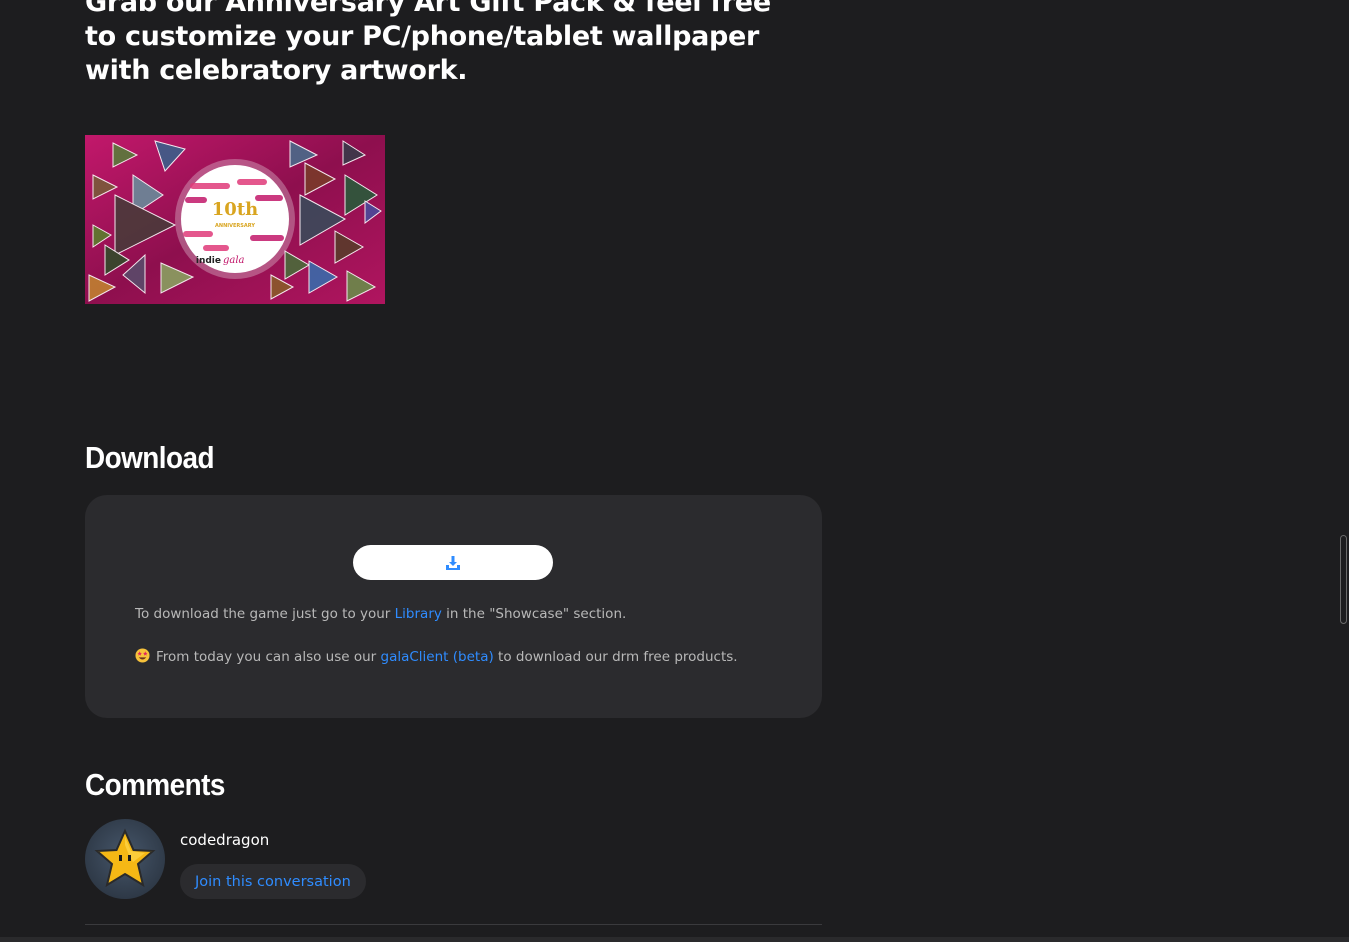 The image size is (1349, 942). I want to click on banner-brand-suffix: gala, so click(234, 260).